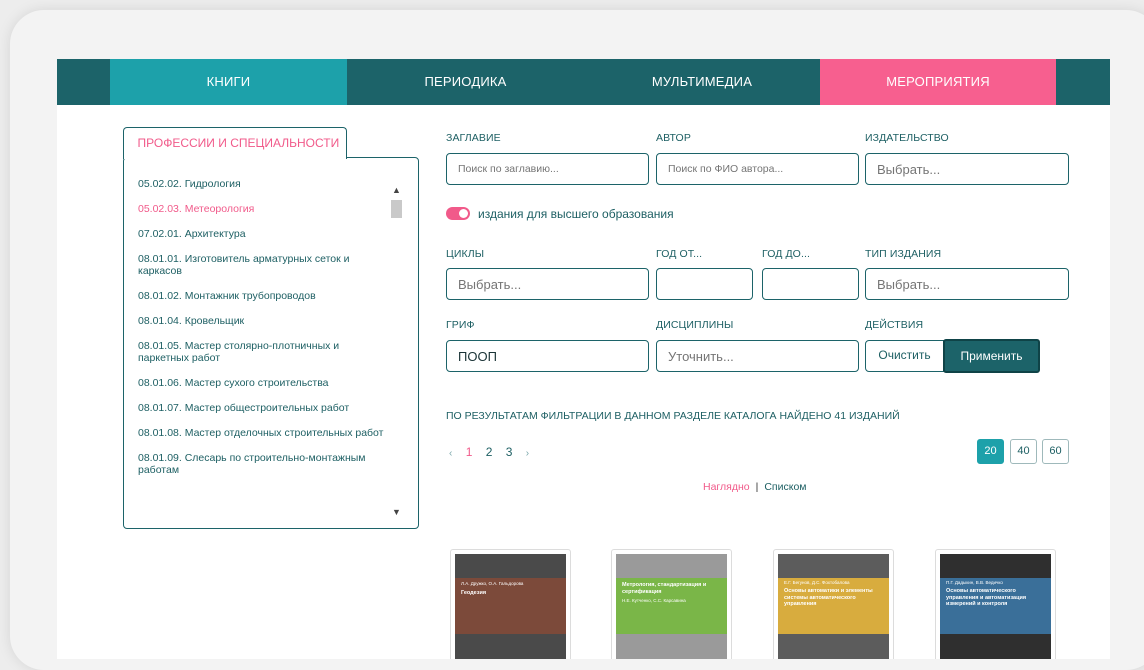  What do you see at coordinates (465, 82) in the screenshot?
I see `tab-periodicals: ПЕРИОДИКА` at bounding box center [465, 82].